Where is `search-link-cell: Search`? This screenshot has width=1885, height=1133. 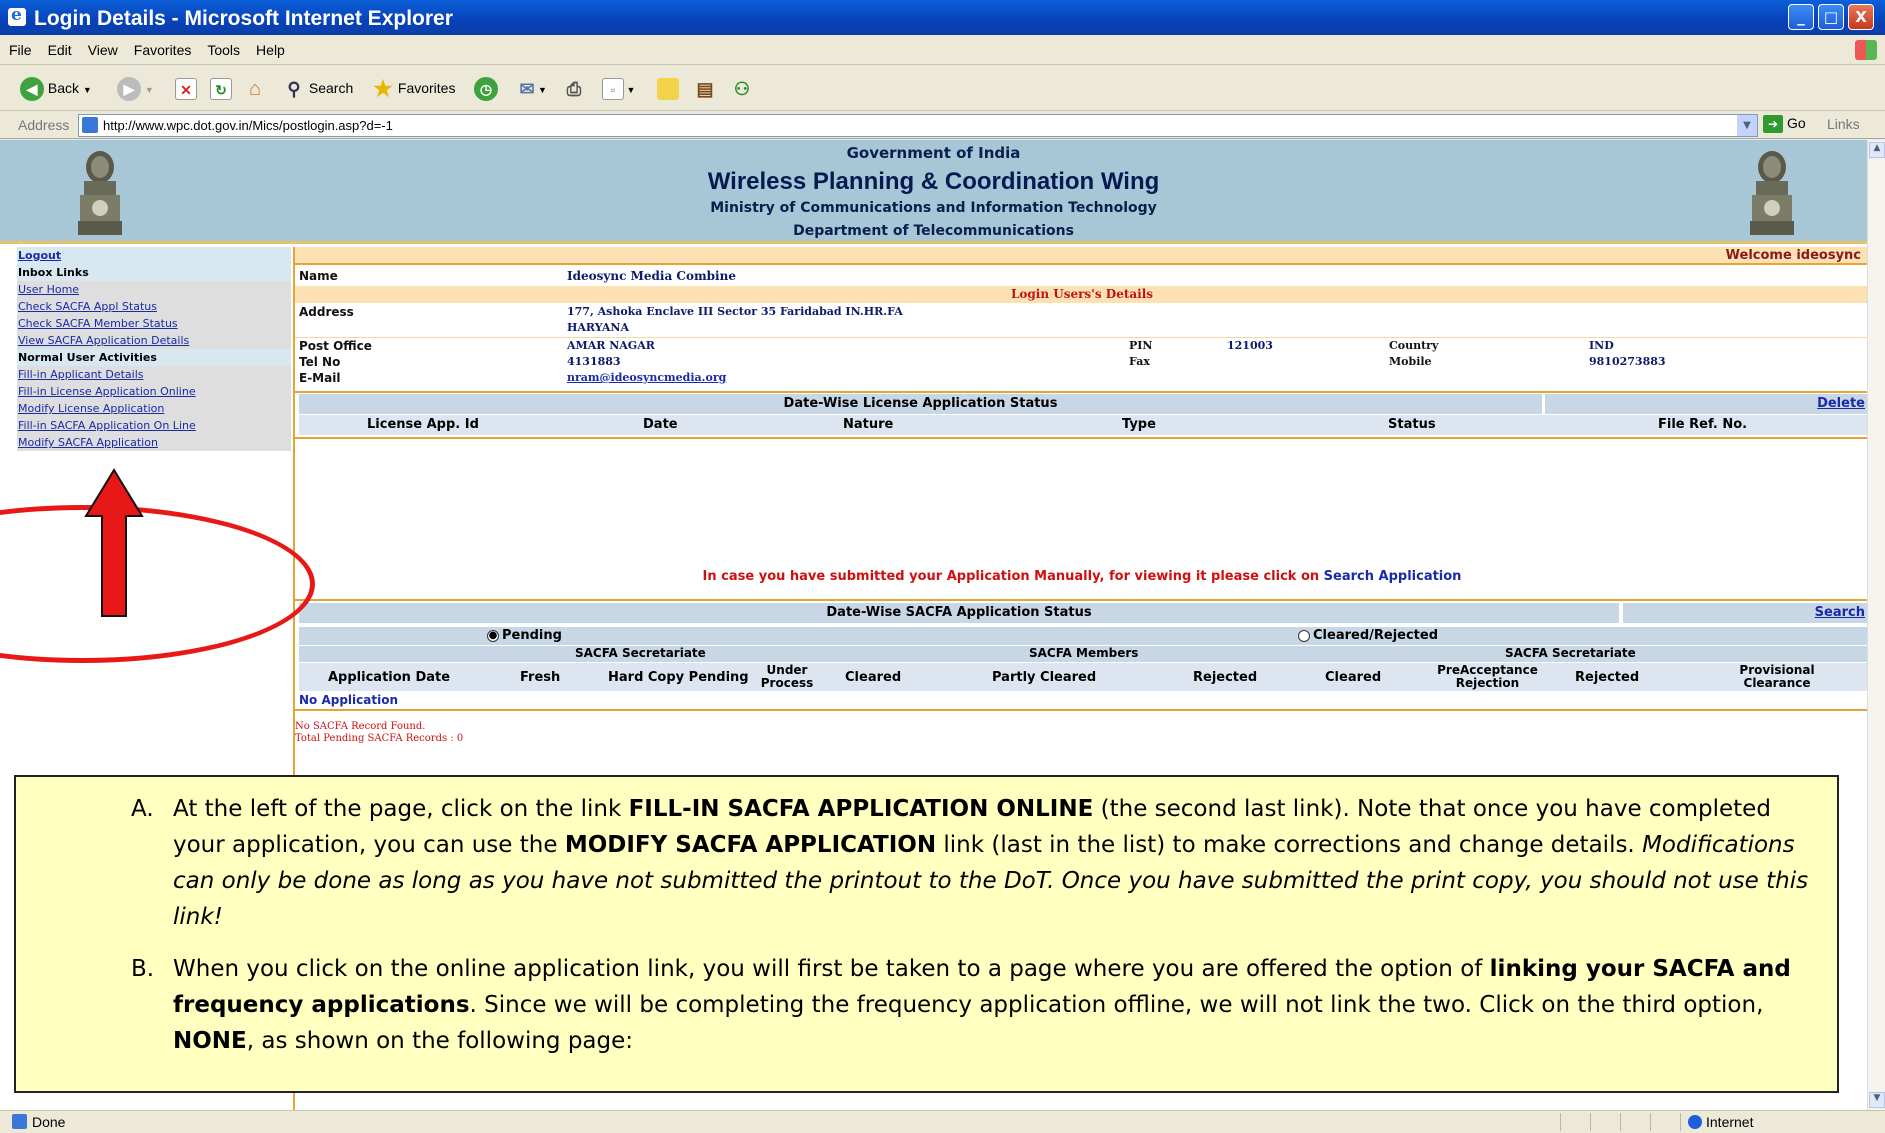
search-link-cell: Search is located at coordinates (1745, 613).